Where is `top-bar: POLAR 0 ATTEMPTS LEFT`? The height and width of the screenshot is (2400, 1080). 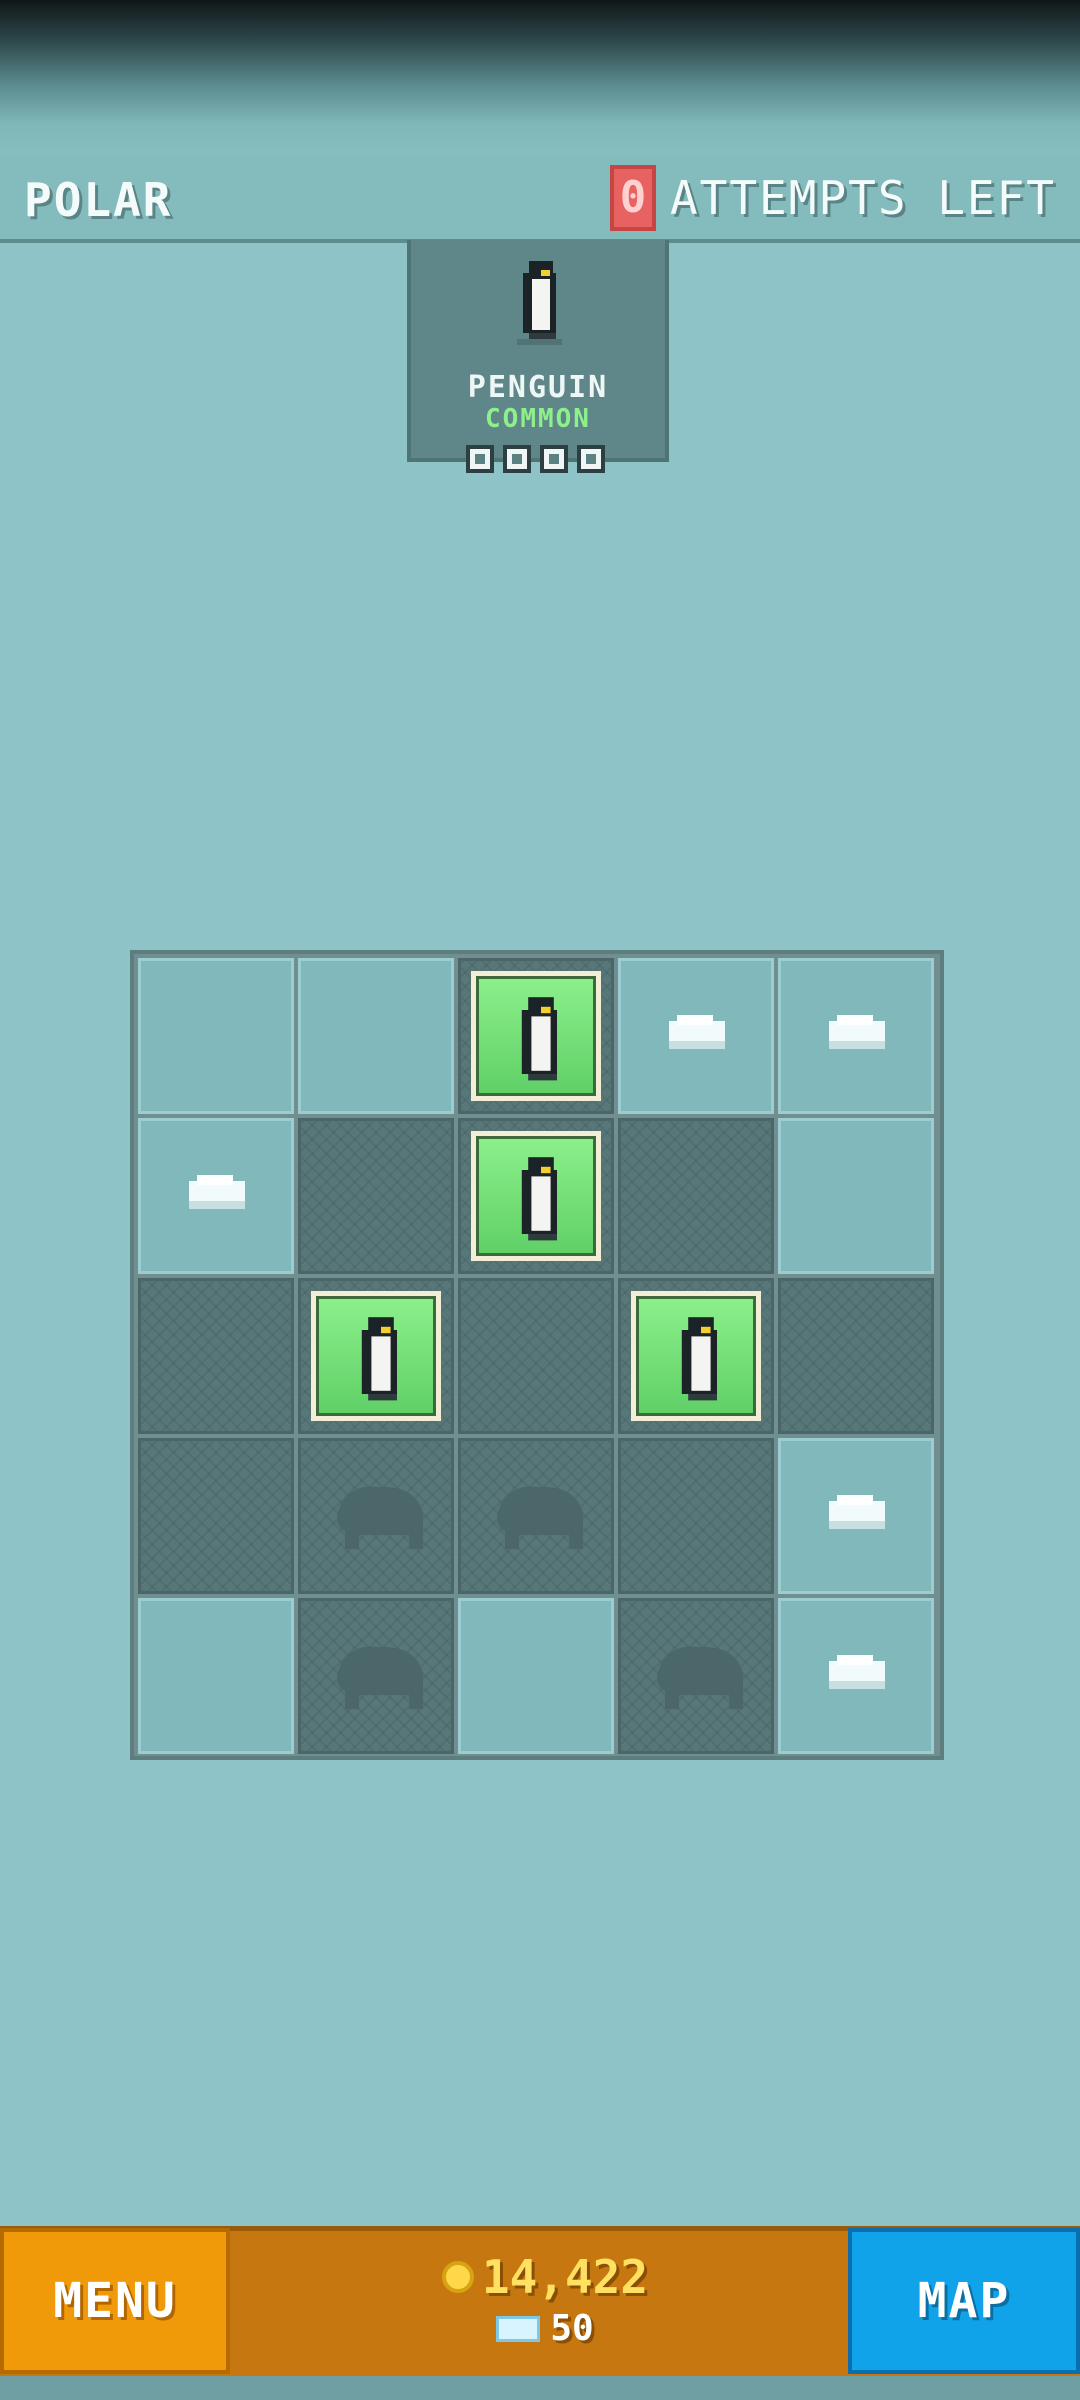
top-bar: POLAR 0 ATTEMPTS LEFT is located at coordinates (540, 199).